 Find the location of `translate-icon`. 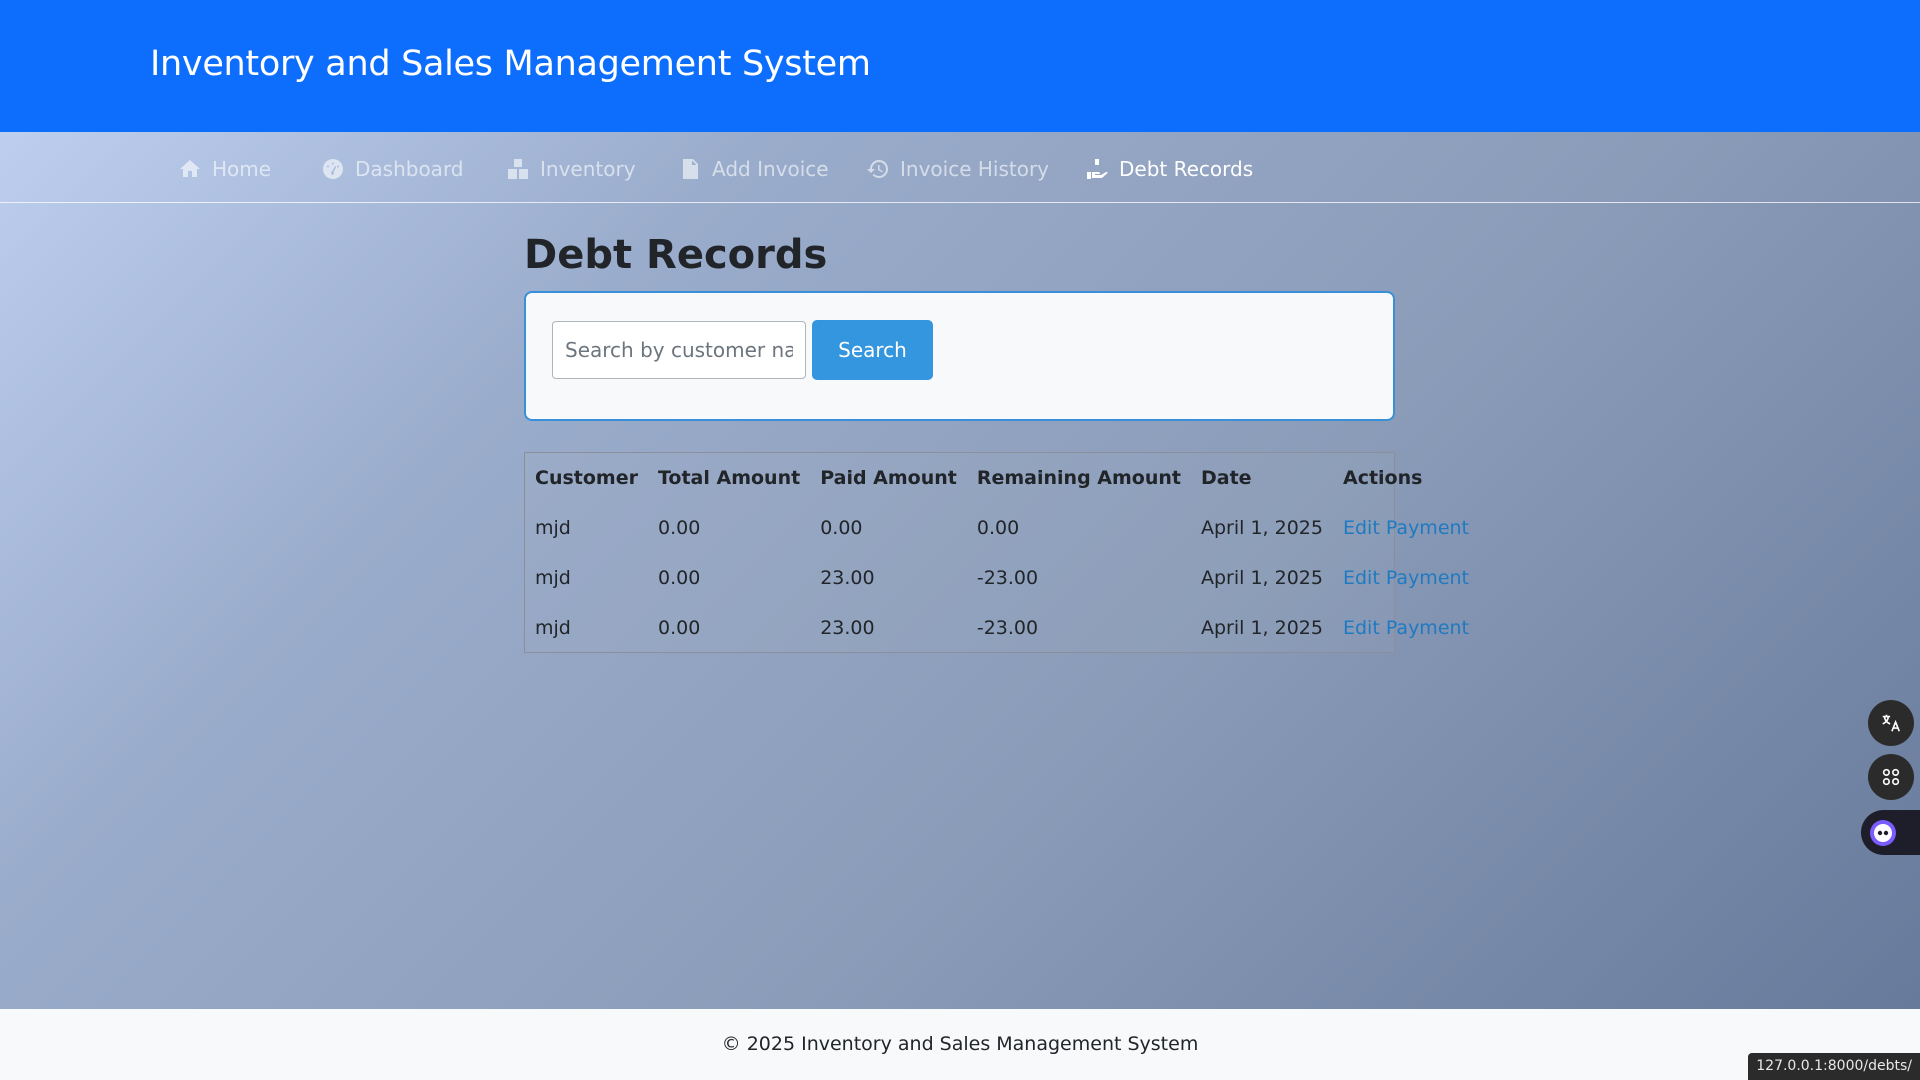

translate-icon is located at coordinates (1891, 723).